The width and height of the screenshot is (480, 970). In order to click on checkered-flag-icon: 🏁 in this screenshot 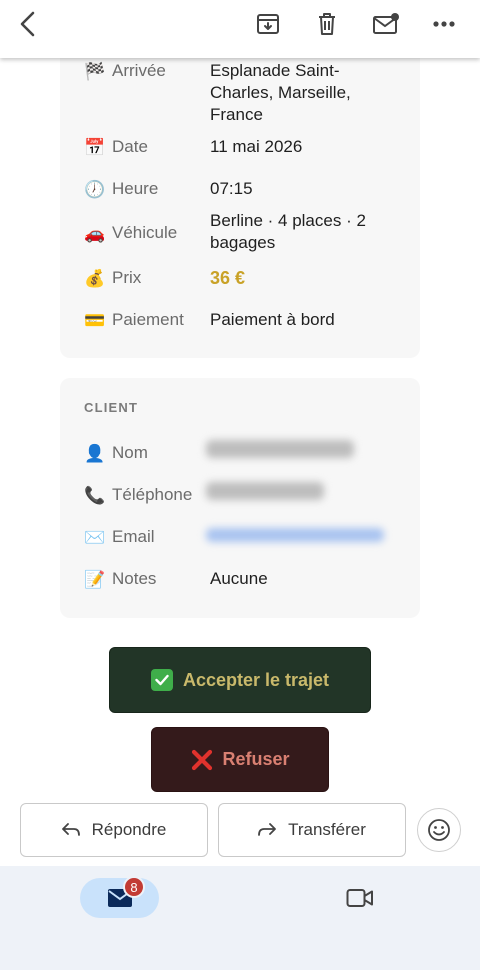, I will do `click(95, 71)`.